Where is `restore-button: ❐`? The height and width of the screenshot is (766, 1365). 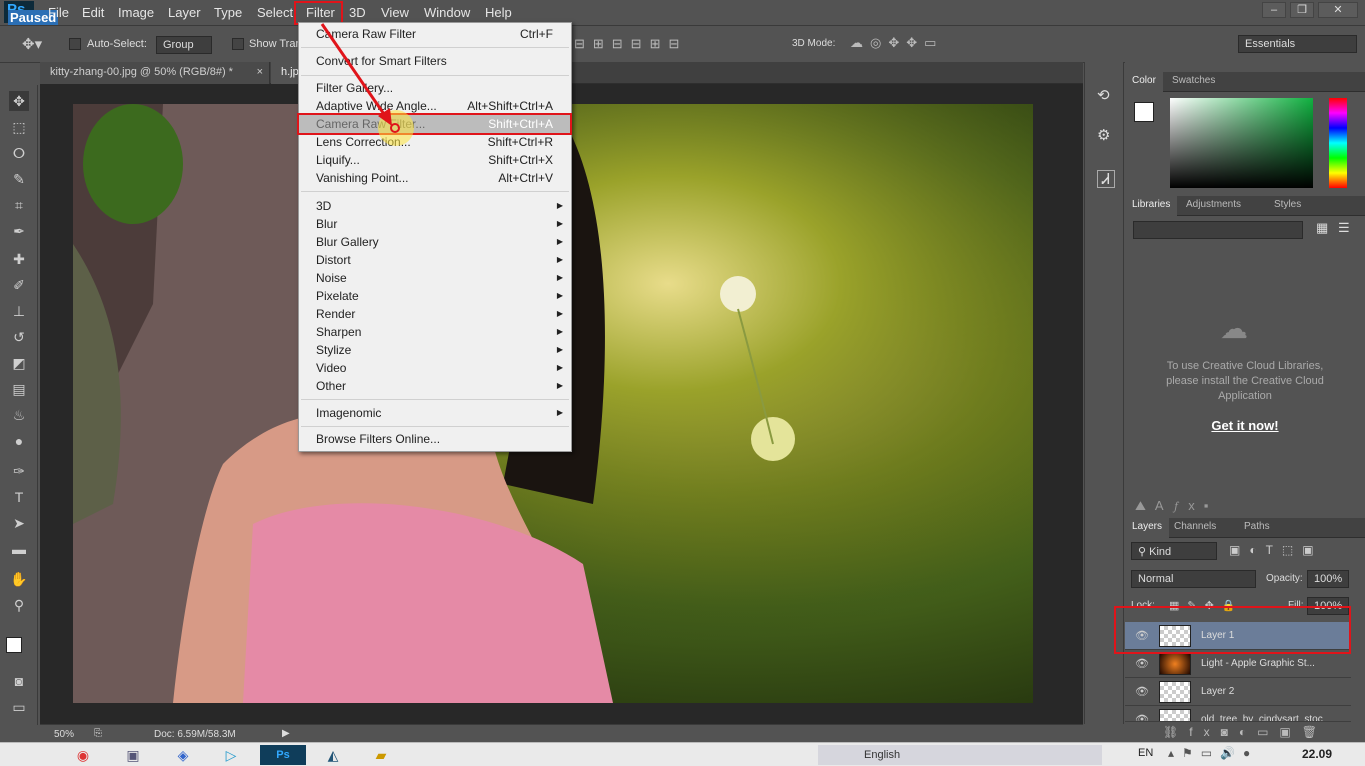
restore-button: ❐ is located at coordinates (1302, 10).